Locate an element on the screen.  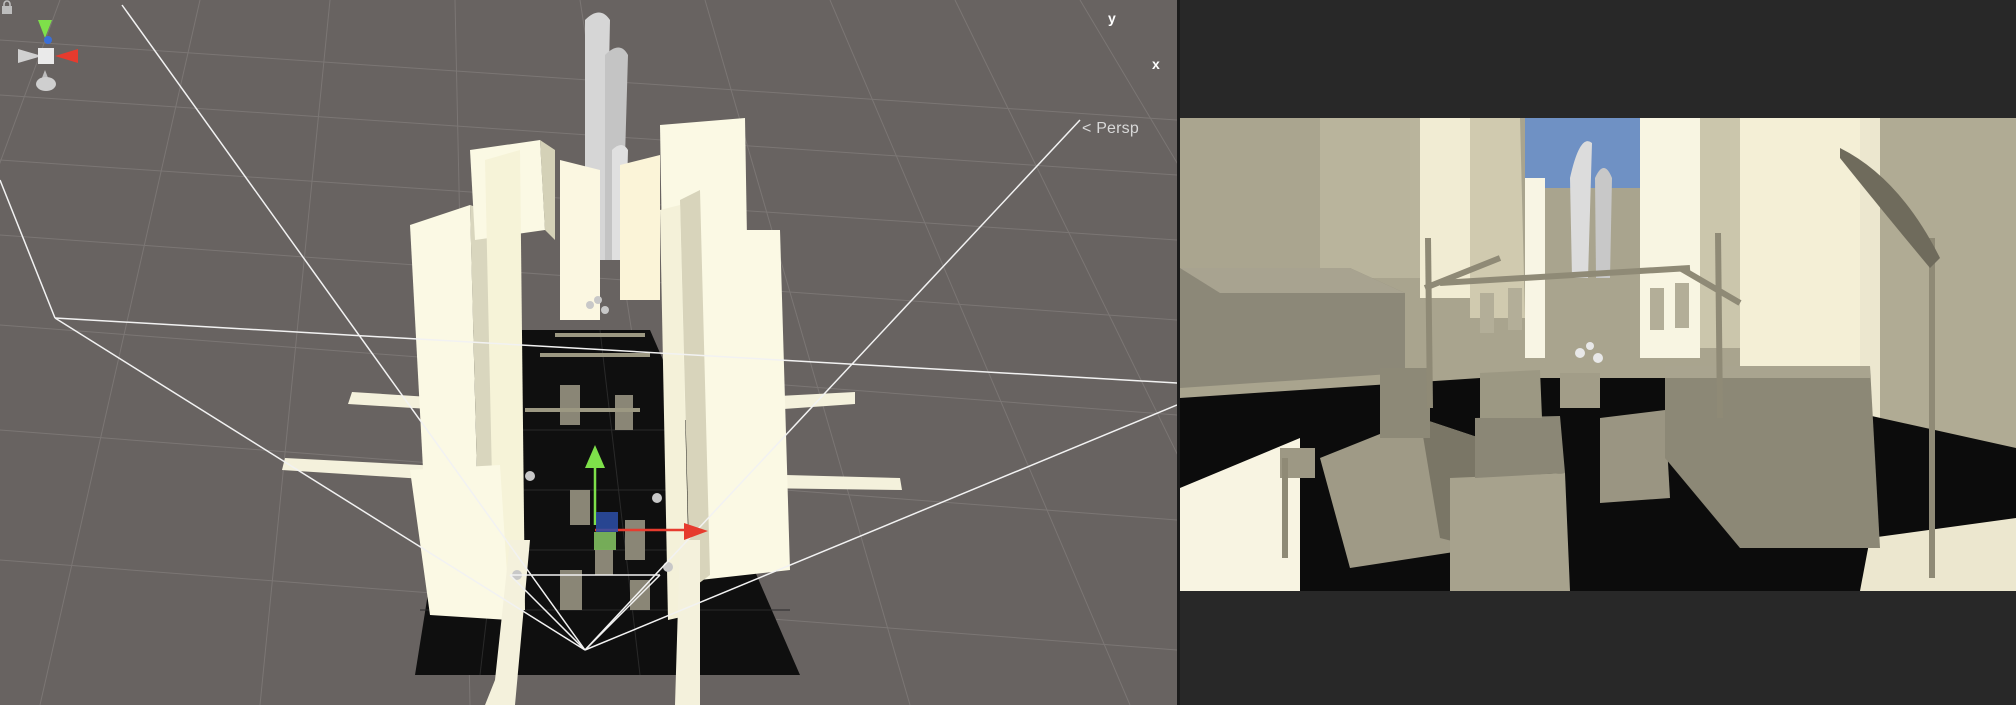
lock-icon is located at coordinates (7, 7).